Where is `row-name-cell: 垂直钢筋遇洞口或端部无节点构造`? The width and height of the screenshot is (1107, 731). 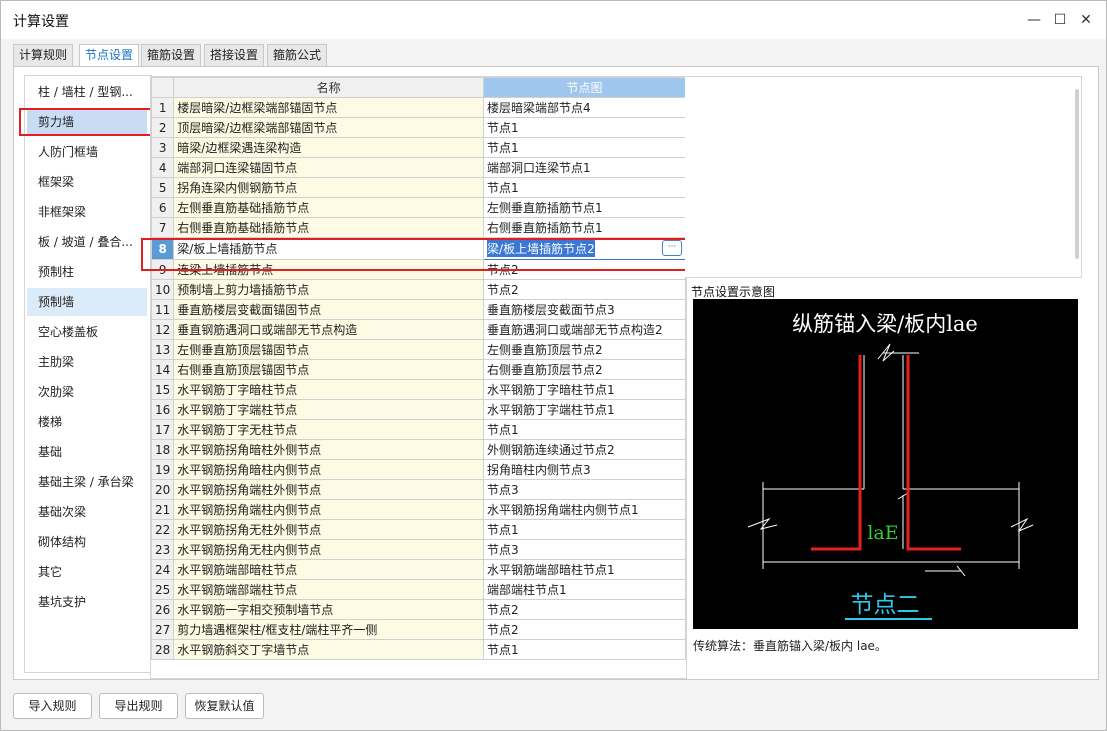
row-name-cell: 垂直钢筋遇洞口或端部无节点构造 is located at coordinates (329, 329).